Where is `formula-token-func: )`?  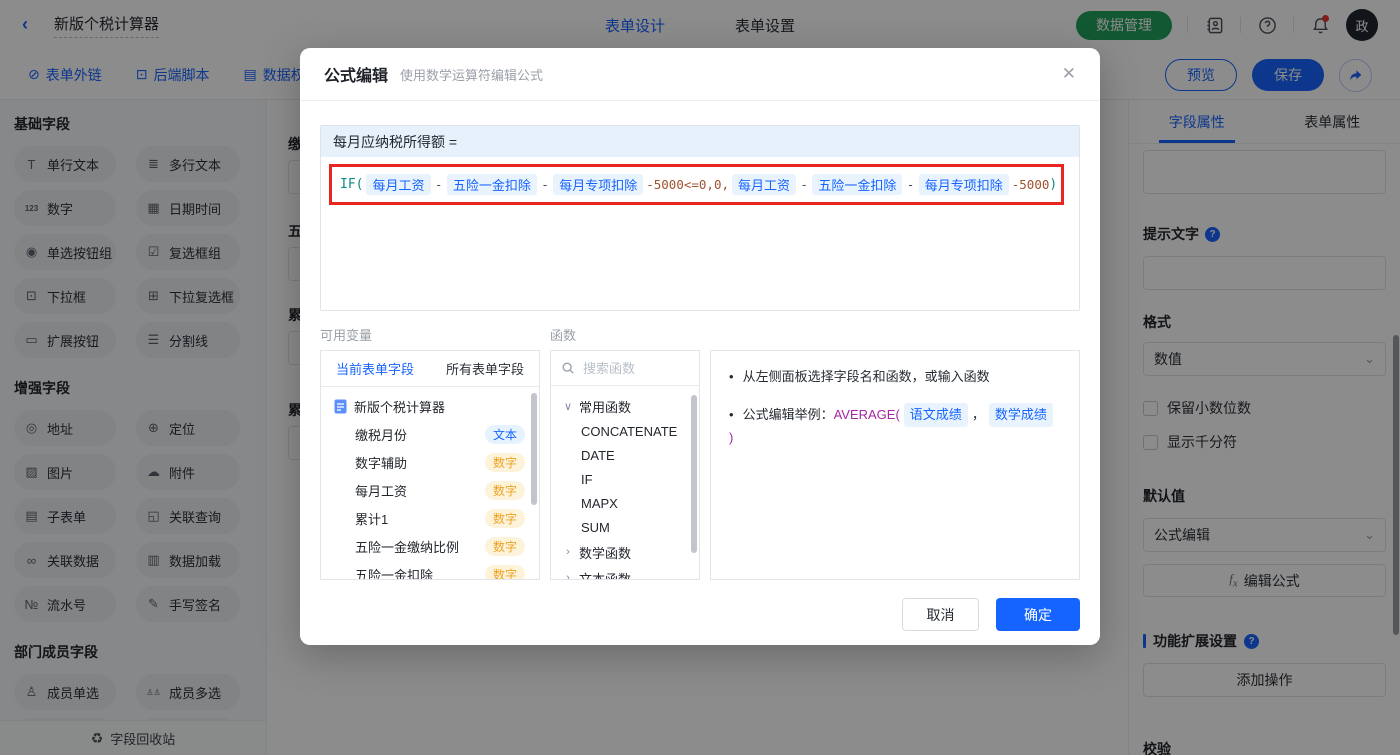
formula-token-func: ) is located at coordinates (1053, 184).